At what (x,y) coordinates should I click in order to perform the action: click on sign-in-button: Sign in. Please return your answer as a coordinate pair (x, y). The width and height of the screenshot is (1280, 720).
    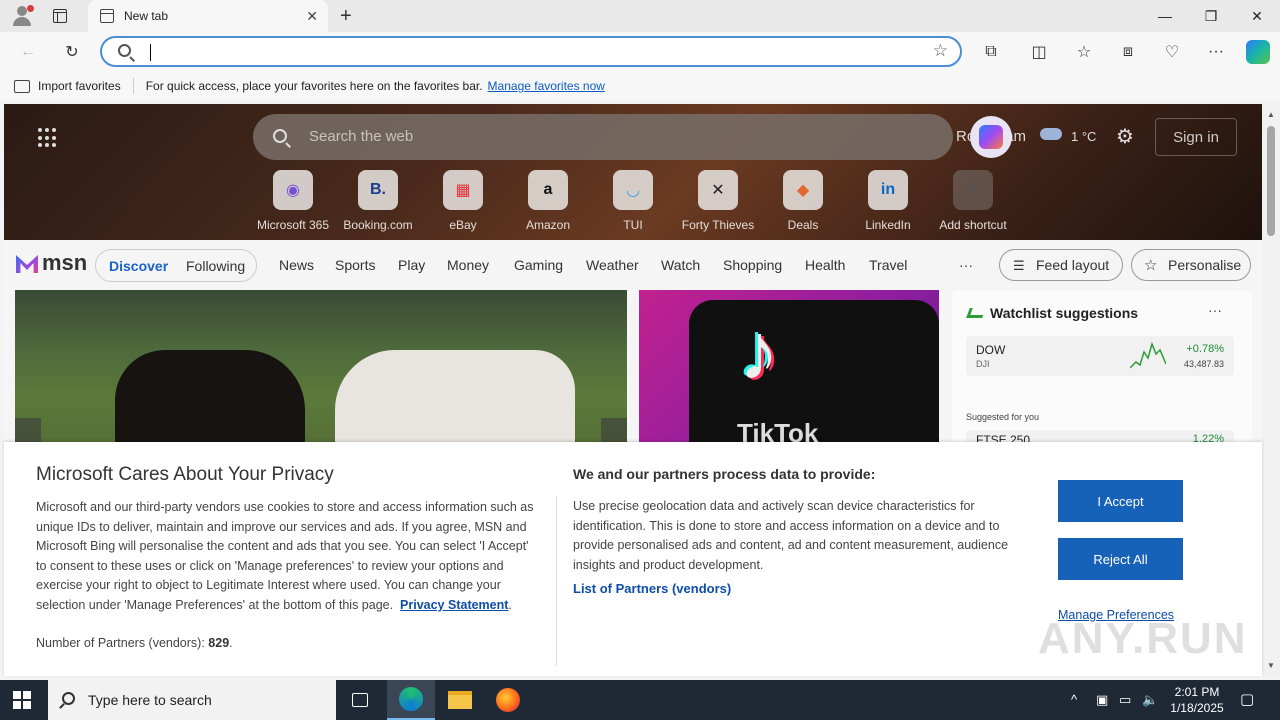
    Looking at the image, I should click on (1196, 137).